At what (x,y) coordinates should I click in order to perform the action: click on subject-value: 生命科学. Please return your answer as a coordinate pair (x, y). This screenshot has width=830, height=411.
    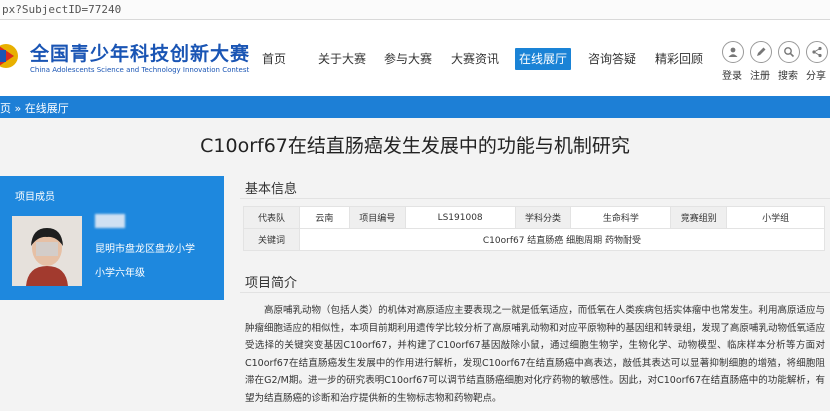
    Looking at the image, I should click on (621, 217).